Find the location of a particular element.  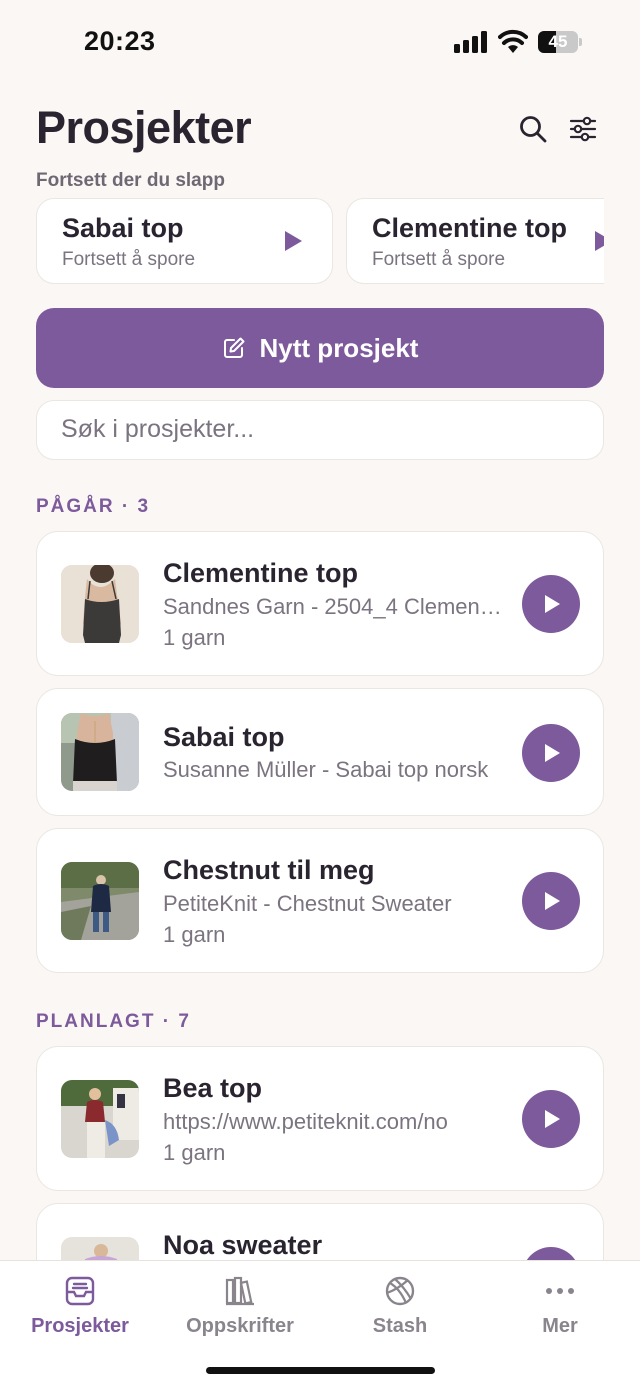

tab-prosjekter: Prosjekter is located at coordinates (80, 1306).